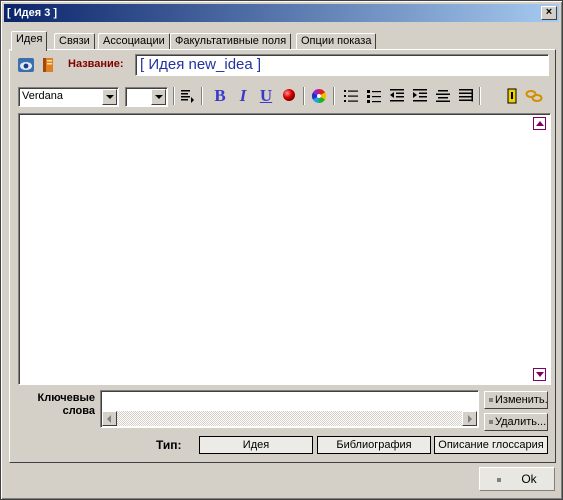  I want to click on align-center-icon, so click(443, 96).